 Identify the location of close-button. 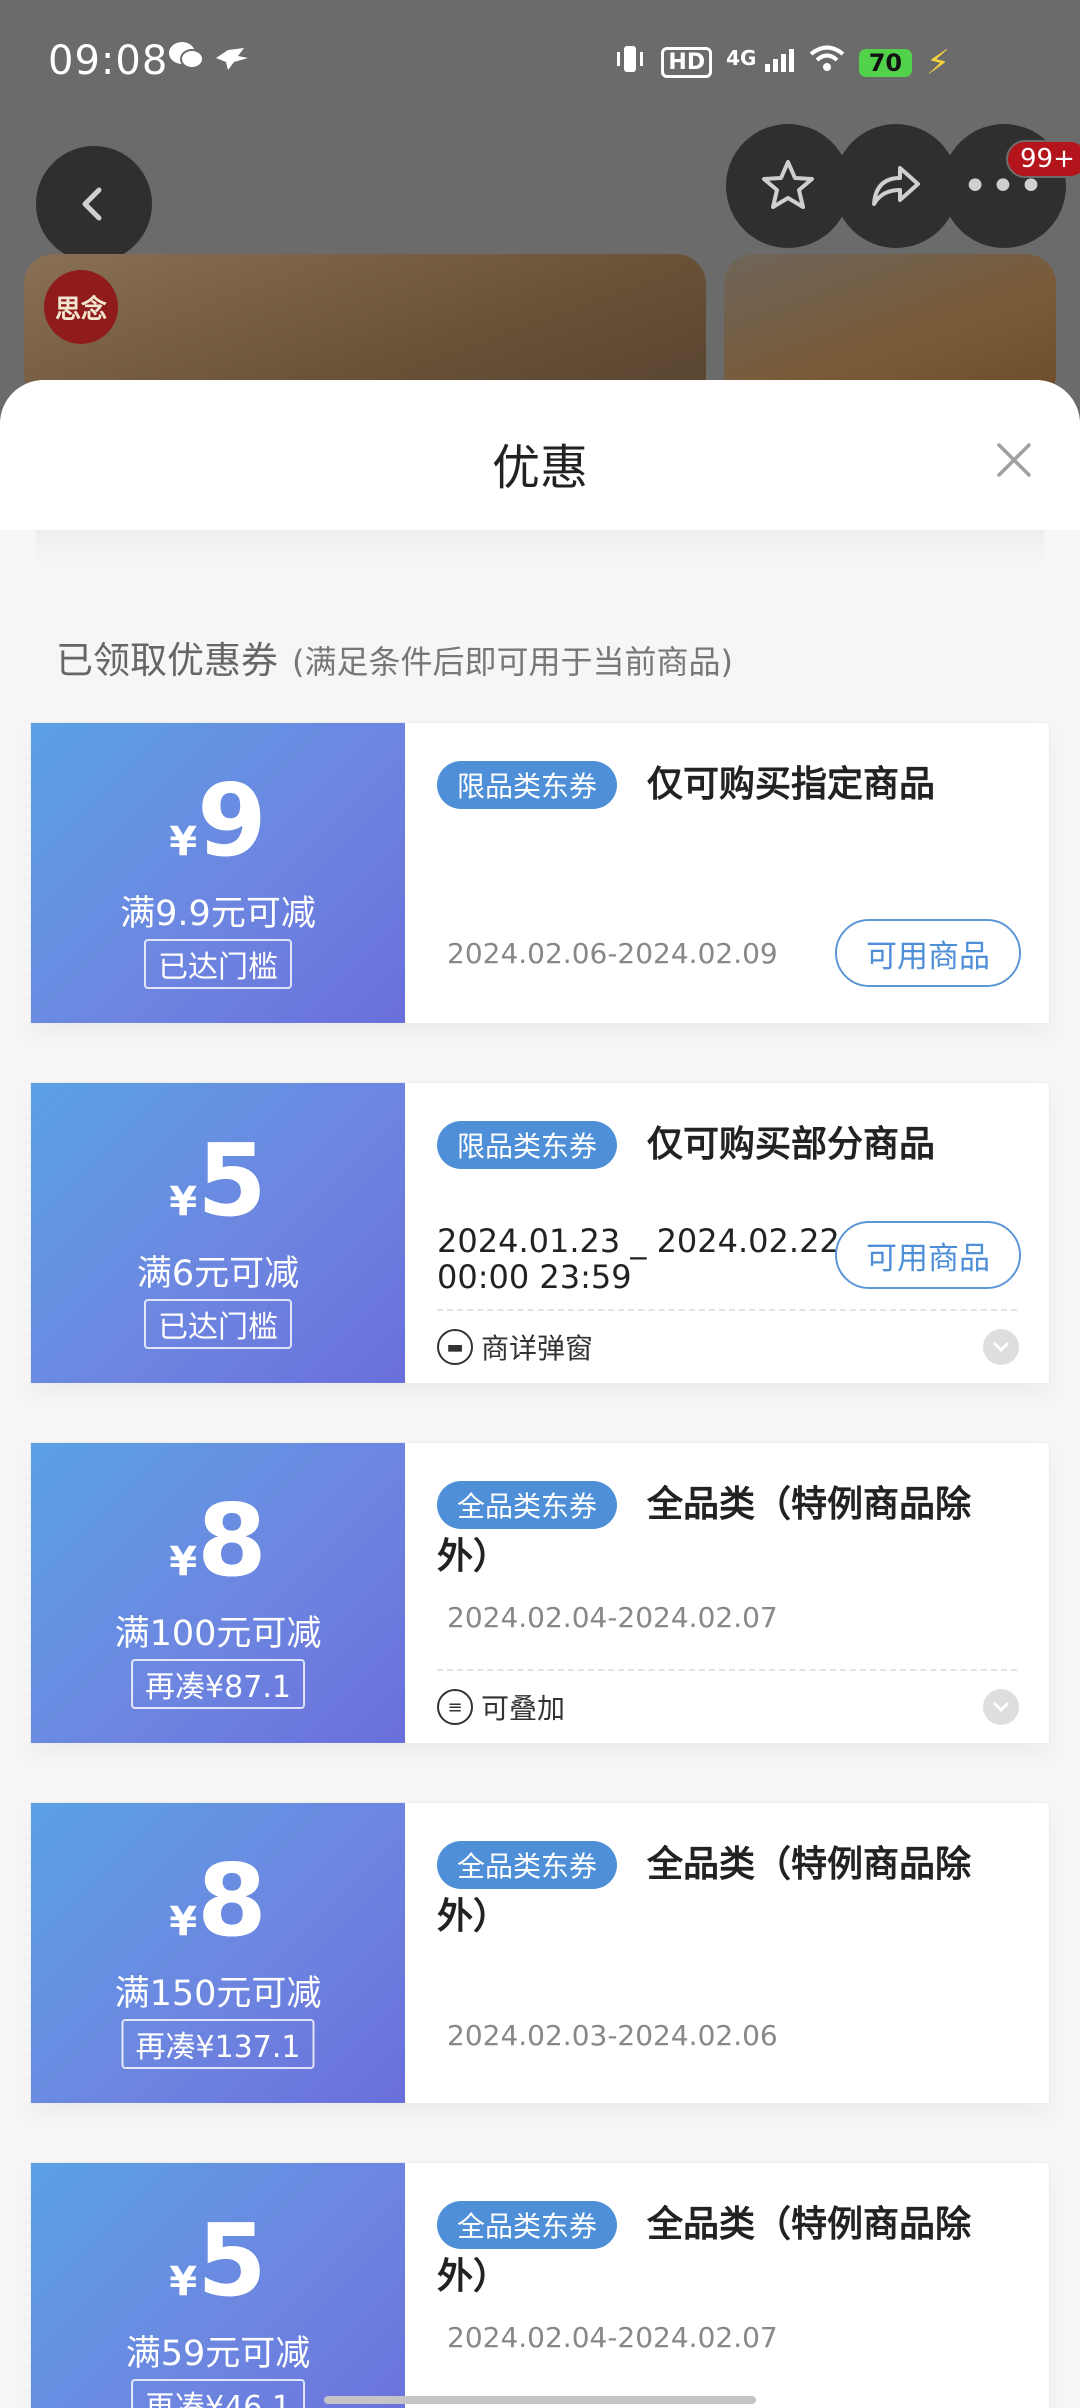
(1014, 460).